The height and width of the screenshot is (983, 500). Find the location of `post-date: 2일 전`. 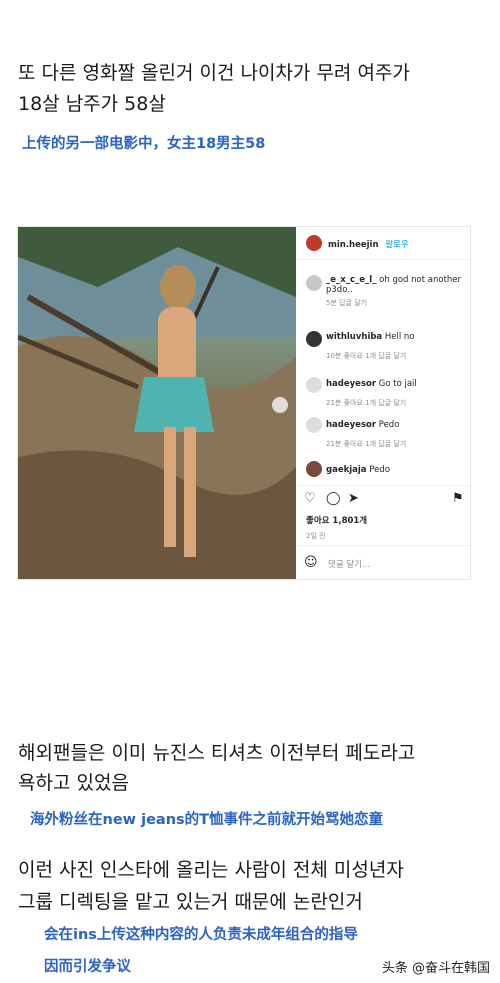

post-date: 2일 전 is located at coordinates (316, 536).